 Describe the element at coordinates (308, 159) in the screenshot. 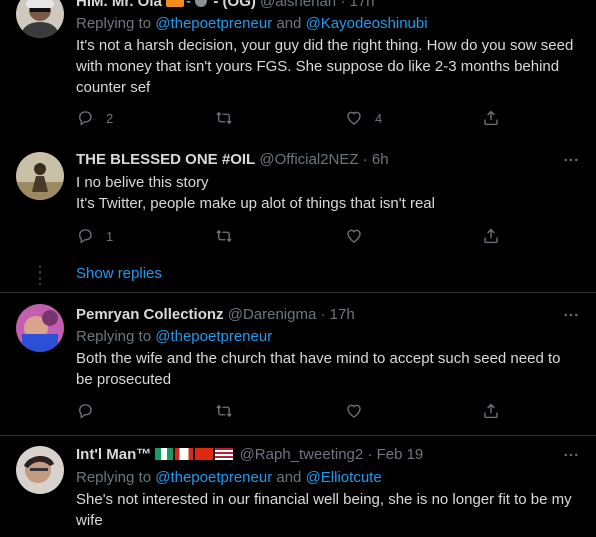

I see `user-handle: @Official2NEZ` at that location.